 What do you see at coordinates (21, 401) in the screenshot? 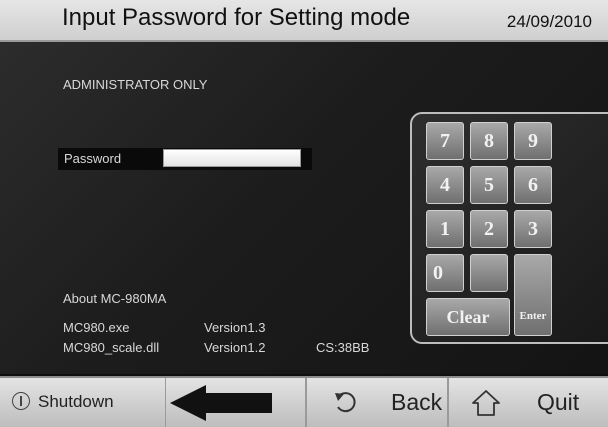
I see `power-icon` at bounding box center [21, 401].